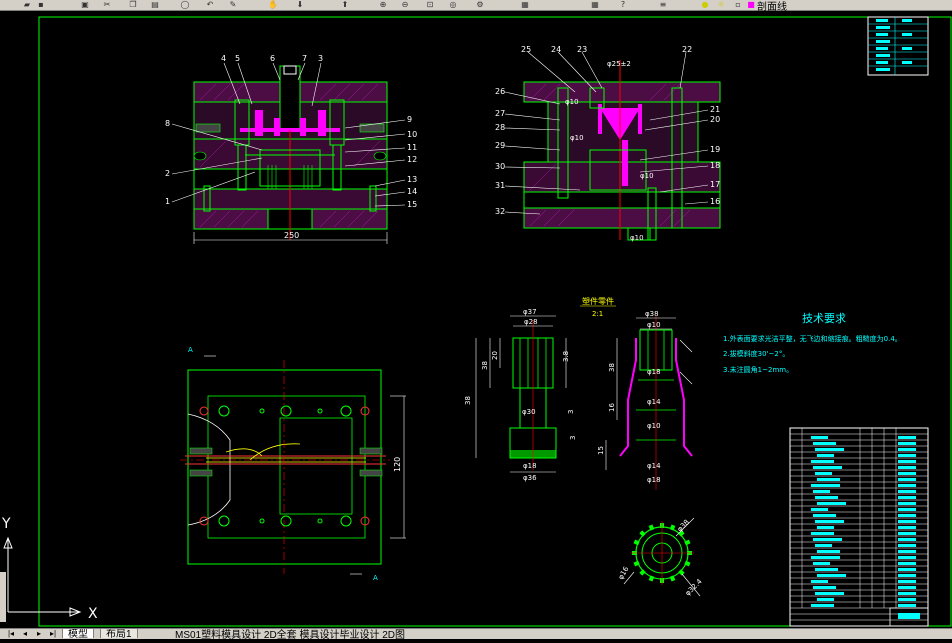 This screenshot has height=643, width=952. I want to click on zoom-window-icon: ⊡, so click(430, 4).